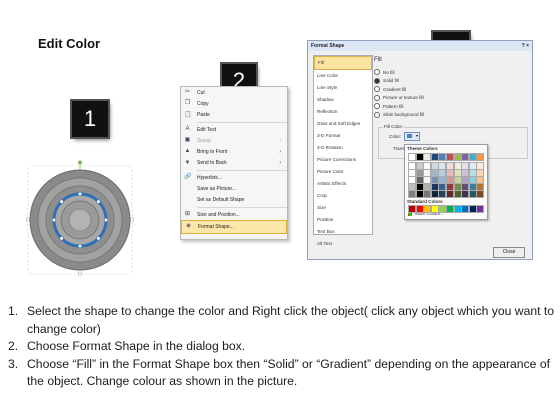 The width and height of the screenshot is (560, 420). I want to click on category-picture-corrections: Picture Corrections, so click(343, 160).